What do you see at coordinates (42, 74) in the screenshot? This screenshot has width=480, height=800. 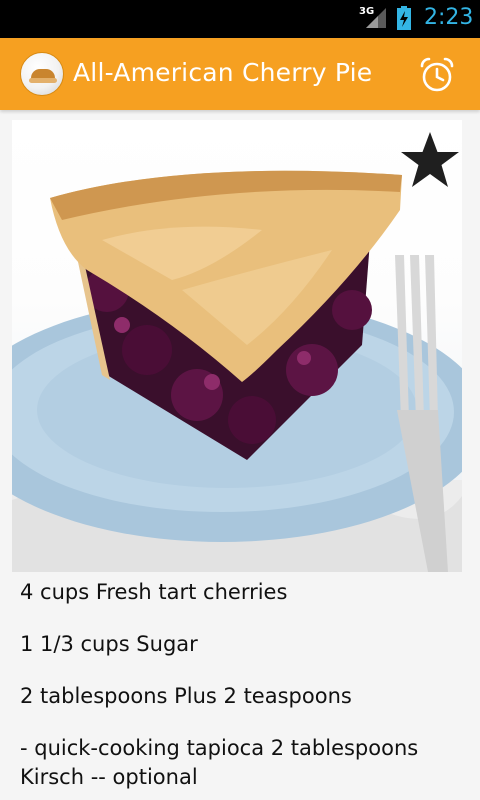 I see `pie-logo-icon` at bounding box center [42, 74].